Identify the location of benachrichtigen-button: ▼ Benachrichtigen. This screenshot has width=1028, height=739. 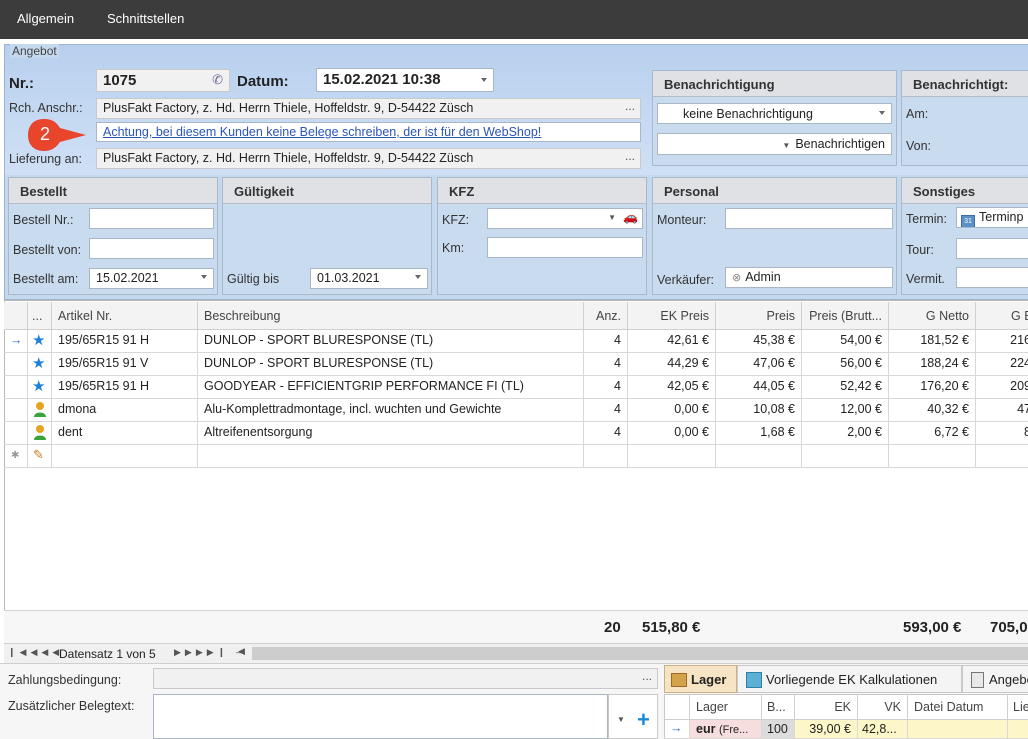
(774, 144).